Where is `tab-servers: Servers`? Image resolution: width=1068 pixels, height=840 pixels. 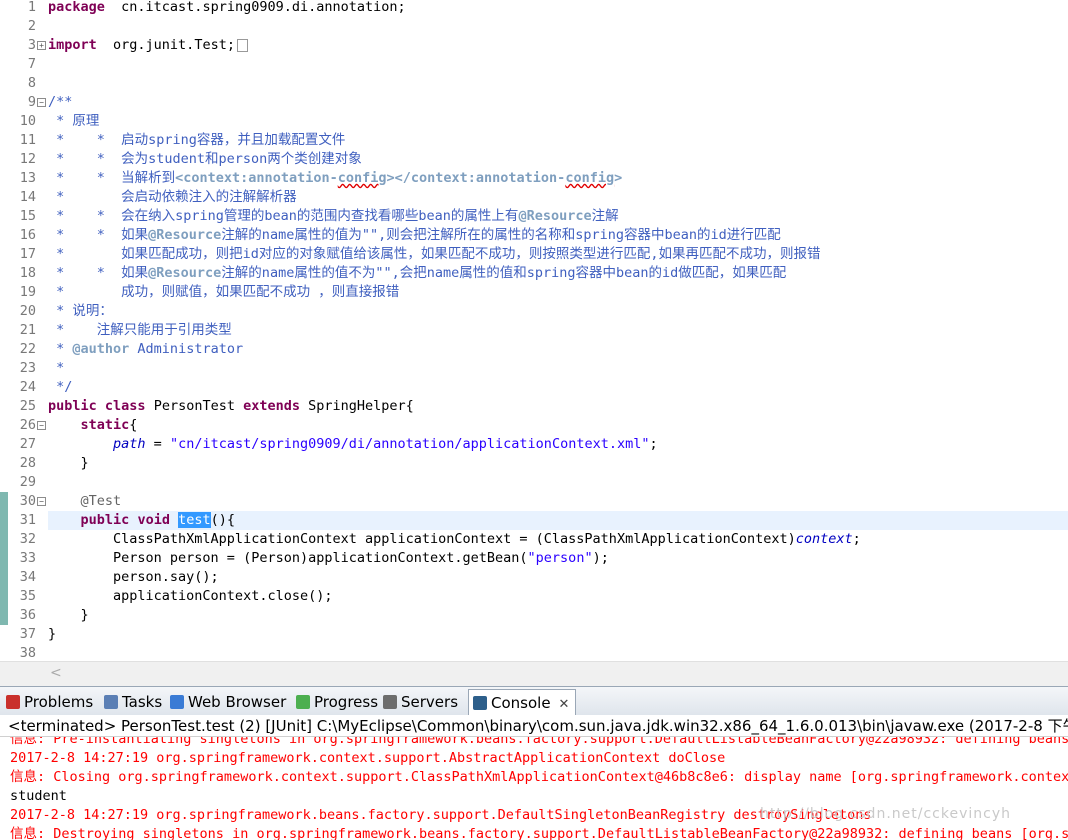
tab-servers: Servers is located at coordinates (420, 702).